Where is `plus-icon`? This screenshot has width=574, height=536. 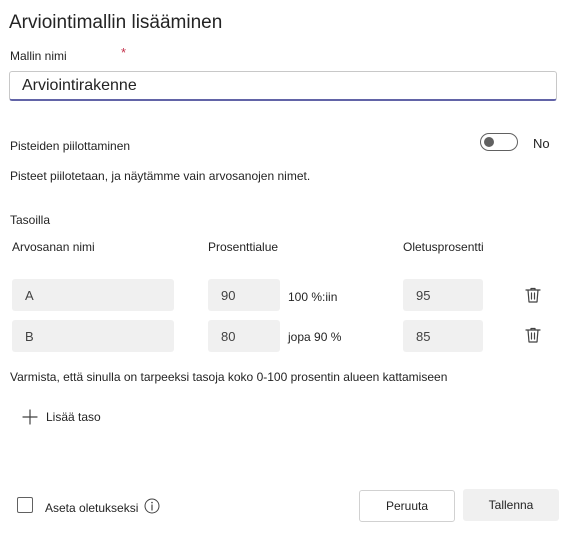 plus-icon is located at coordinates (30, 417).